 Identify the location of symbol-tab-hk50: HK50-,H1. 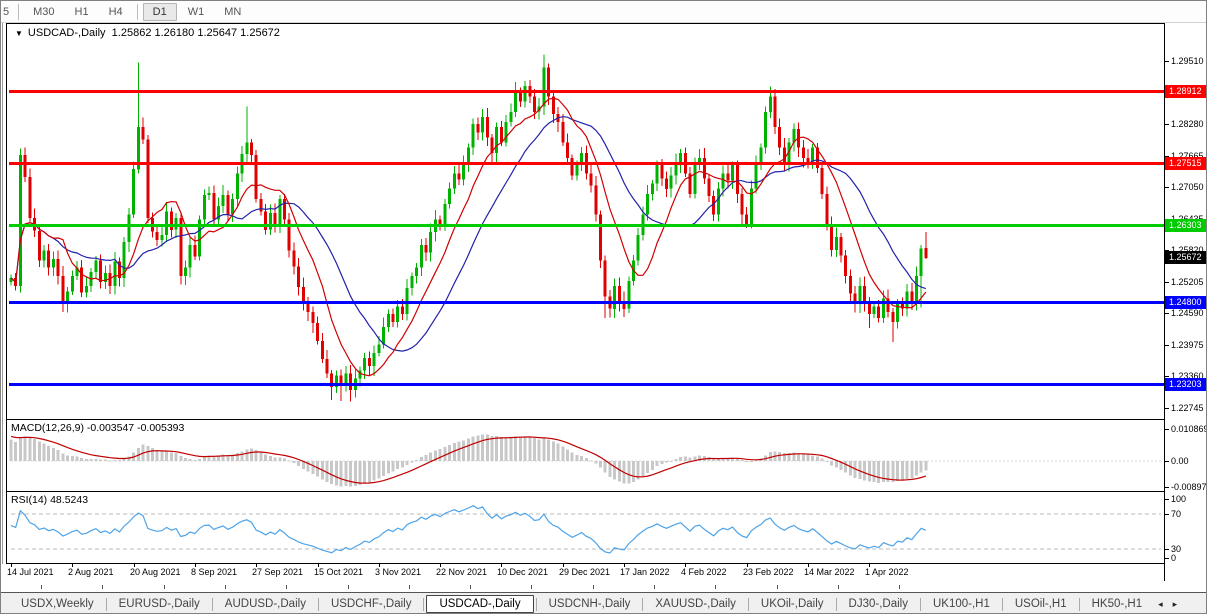
(1117, 604).